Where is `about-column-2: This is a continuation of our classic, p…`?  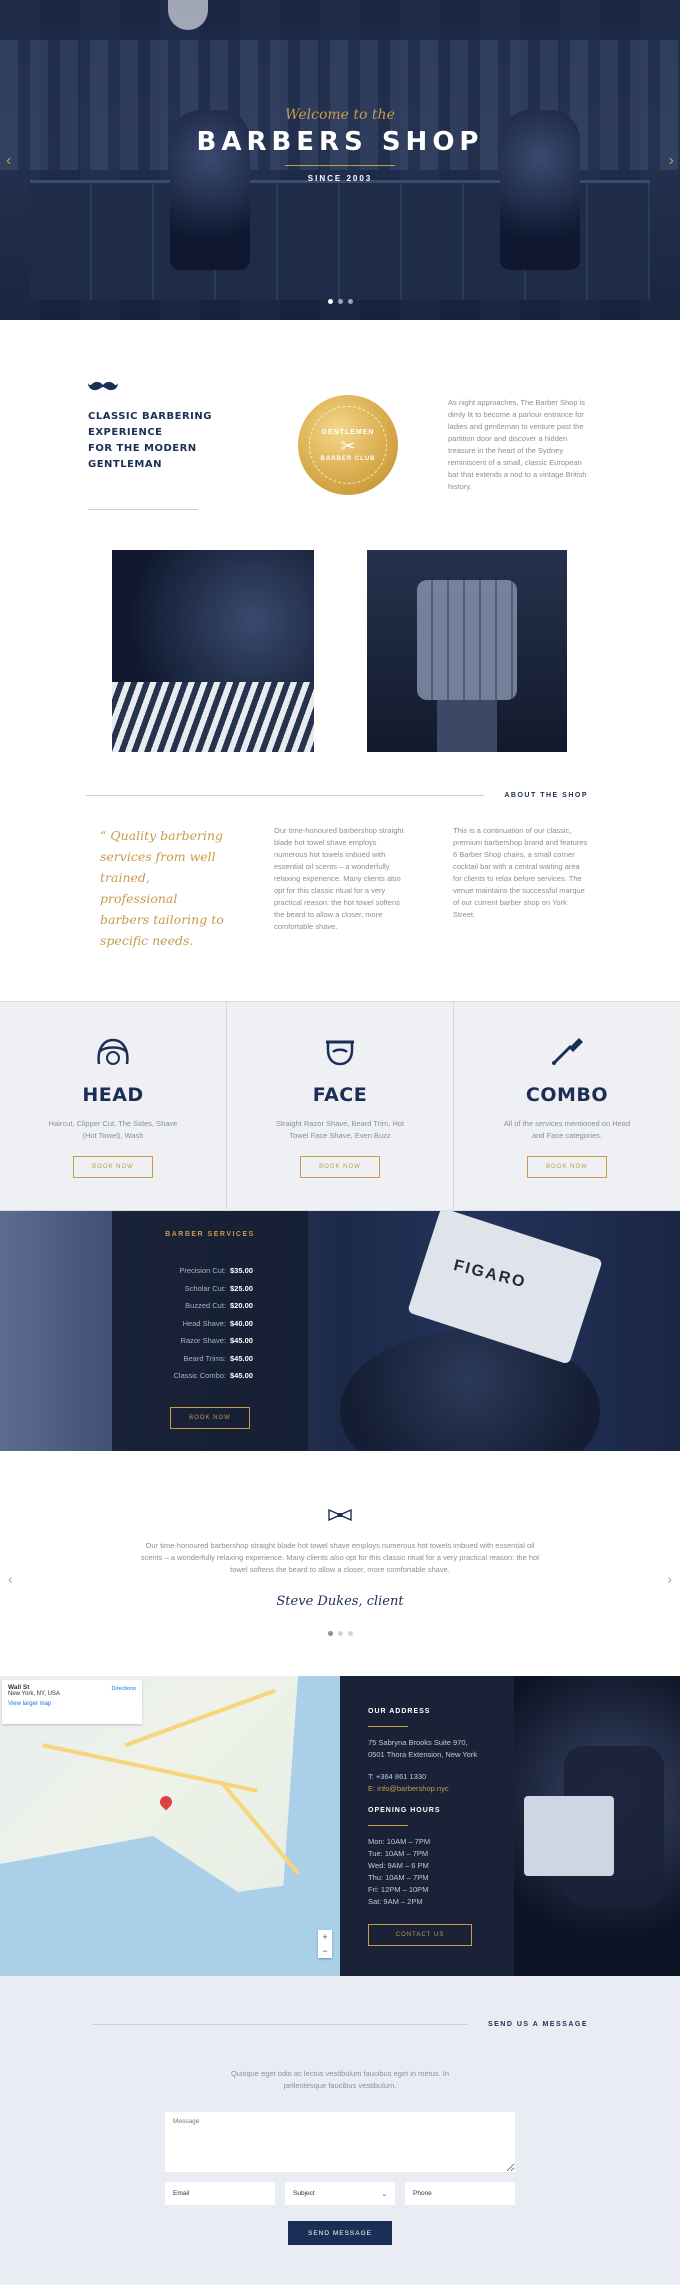
about-column-2: This is a continuation of our classic, p… is located at coordinates (520, 872).